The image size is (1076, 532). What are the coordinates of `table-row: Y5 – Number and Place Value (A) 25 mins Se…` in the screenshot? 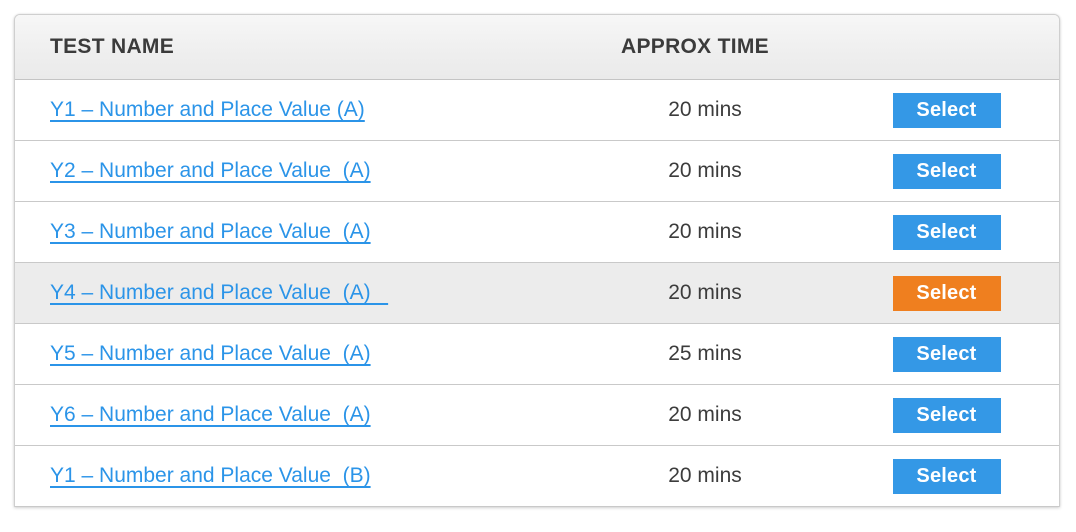 It's located at (537, 354).